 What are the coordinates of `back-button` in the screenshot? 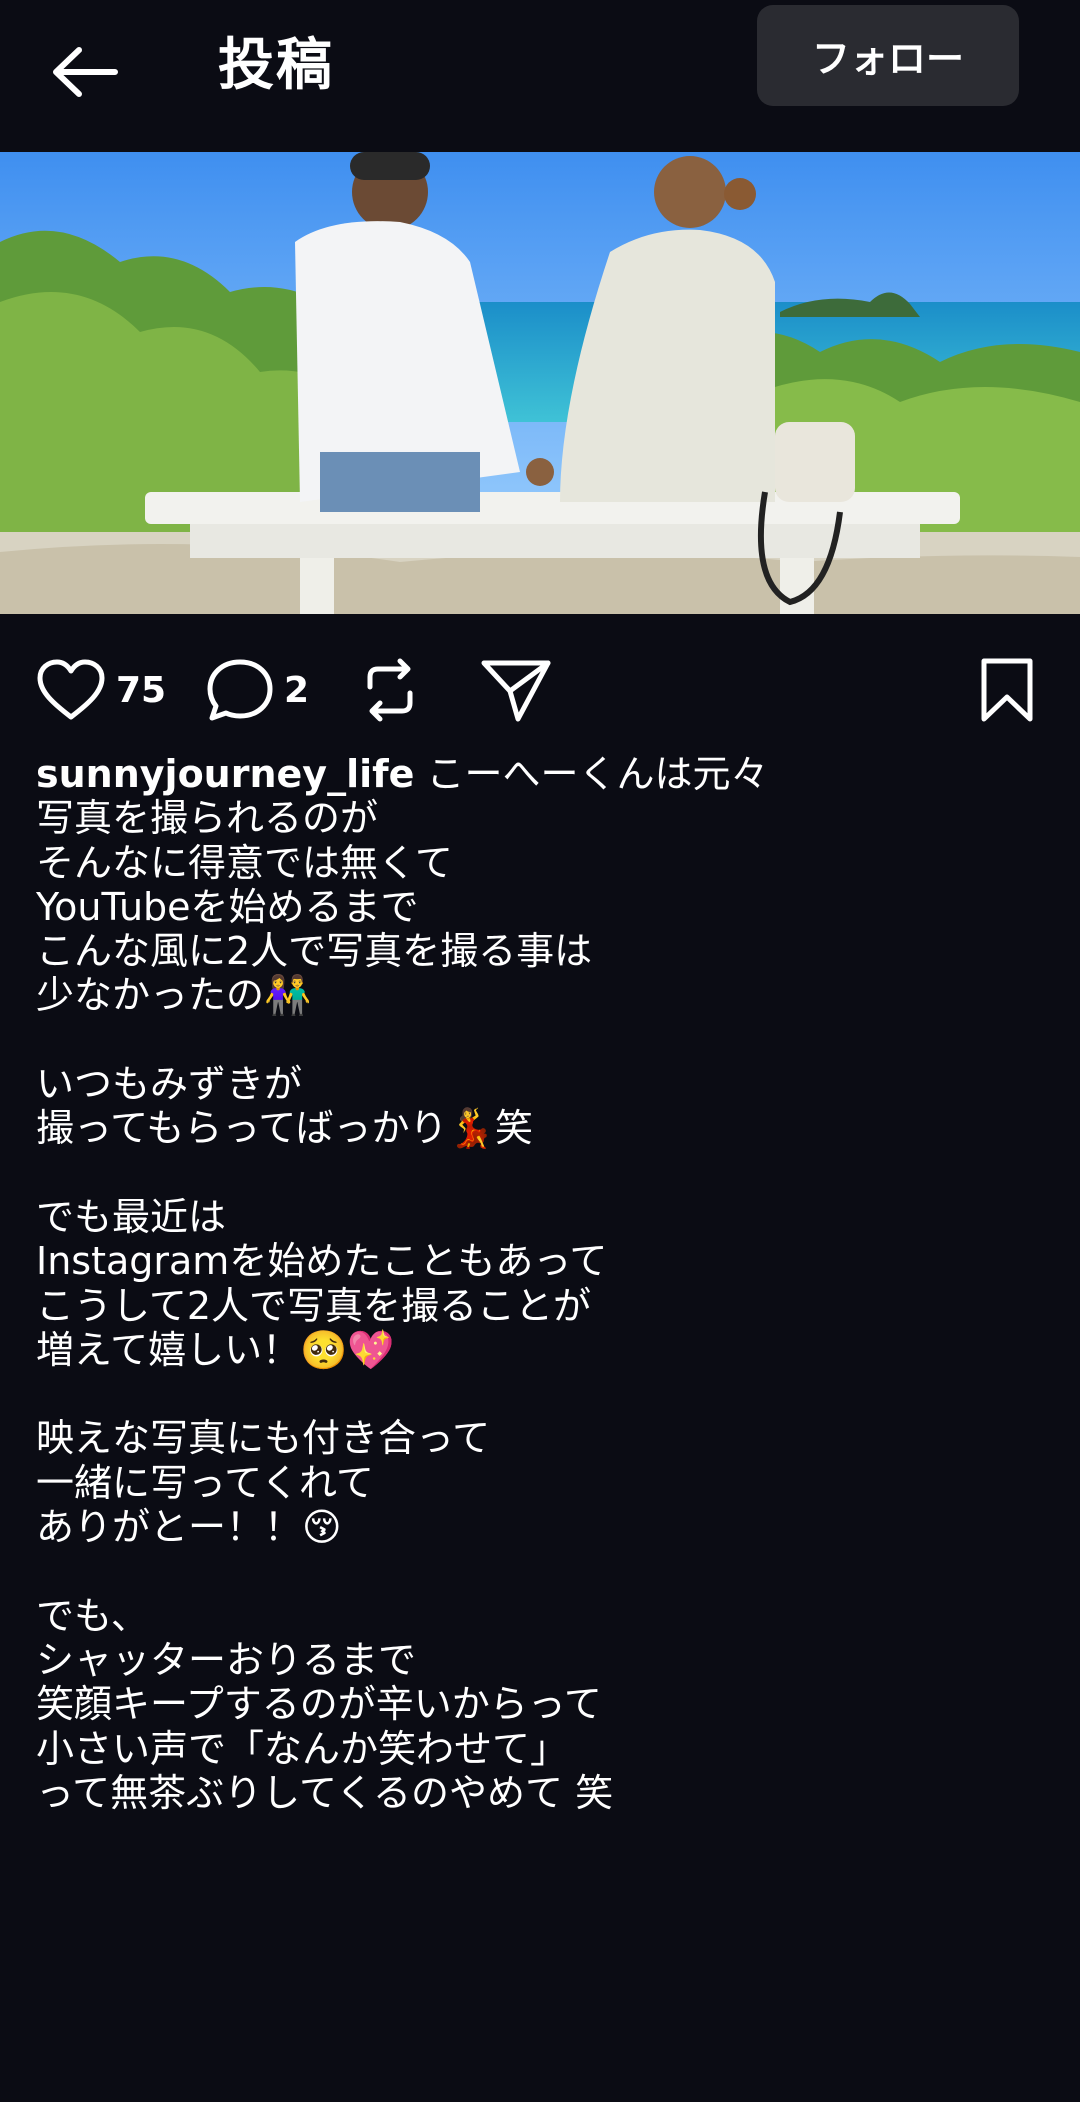 It's located at (84, 72).